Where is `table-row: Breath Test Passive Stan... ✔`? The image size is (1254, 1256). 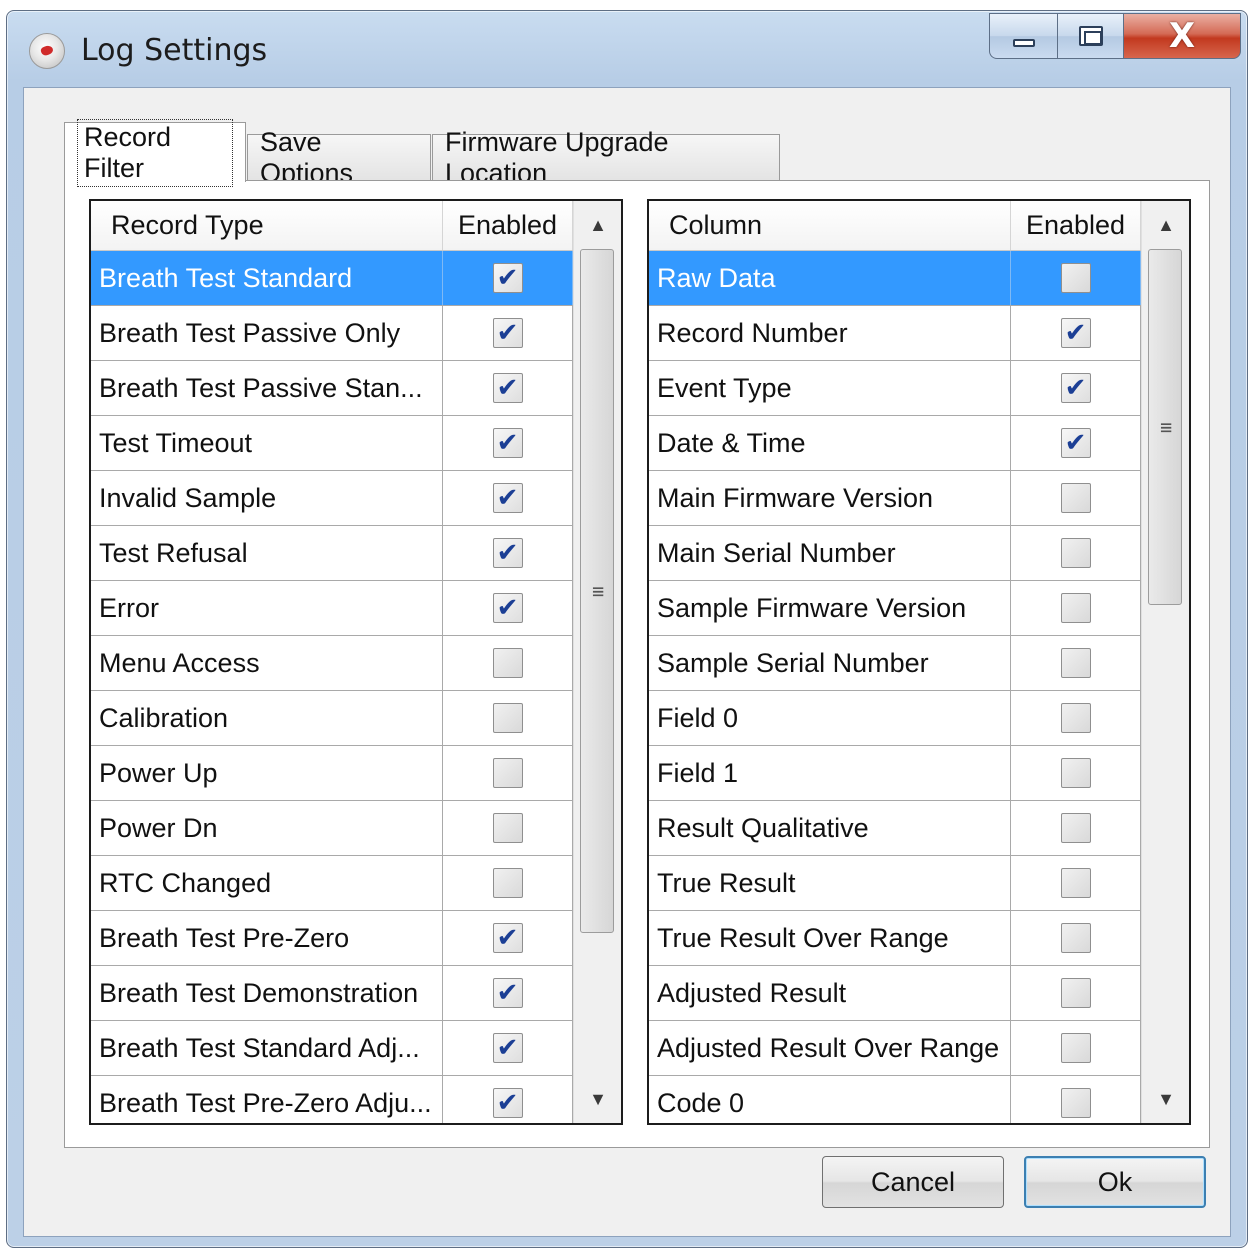 table-row: Breath Test Passive Stan... ✔ is located at coordinates (332, 388).